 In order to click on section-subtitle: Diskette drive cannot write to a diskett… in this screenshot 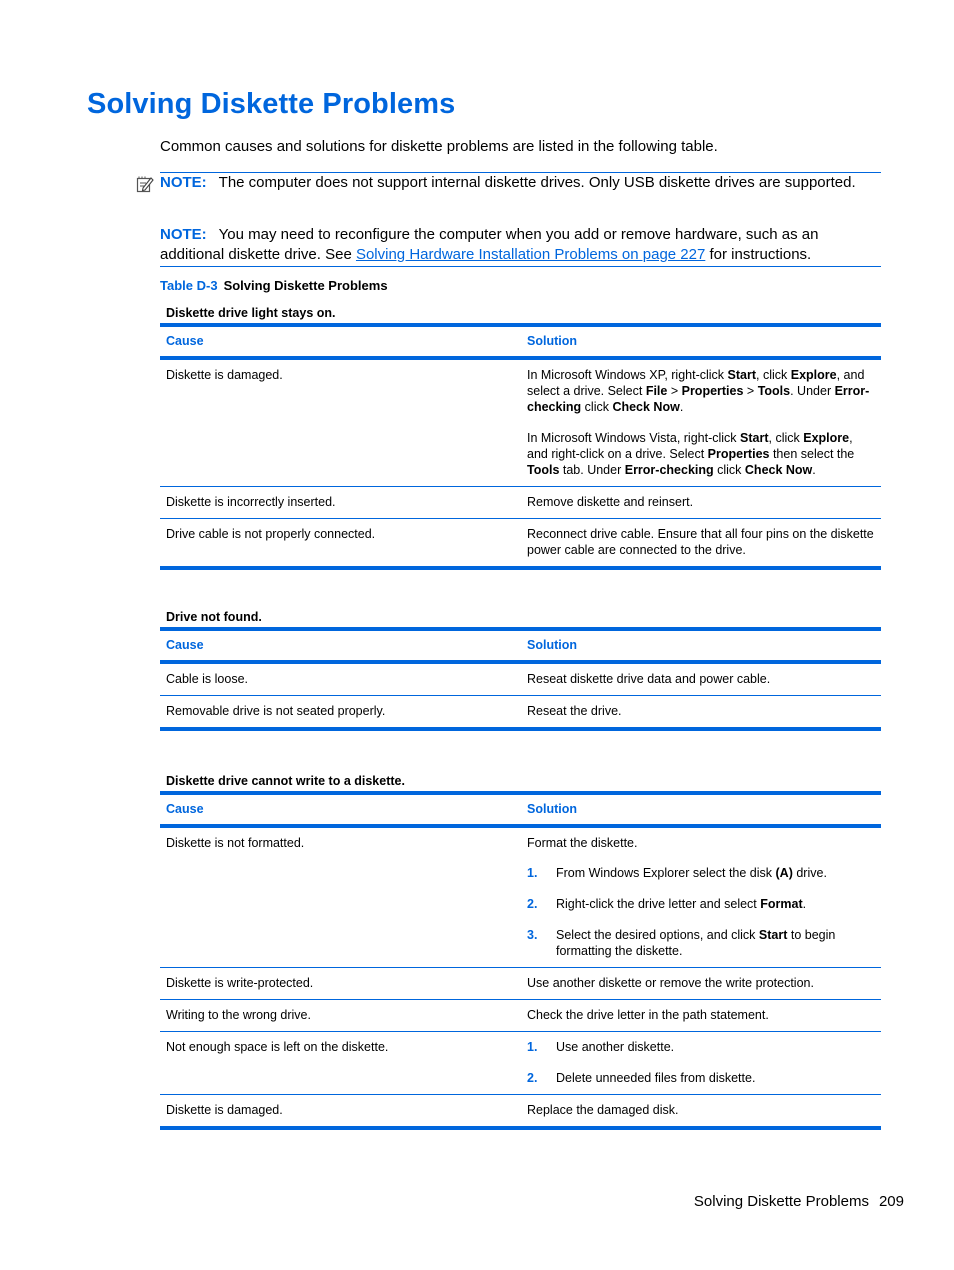, I will do `click(285, 781)`.